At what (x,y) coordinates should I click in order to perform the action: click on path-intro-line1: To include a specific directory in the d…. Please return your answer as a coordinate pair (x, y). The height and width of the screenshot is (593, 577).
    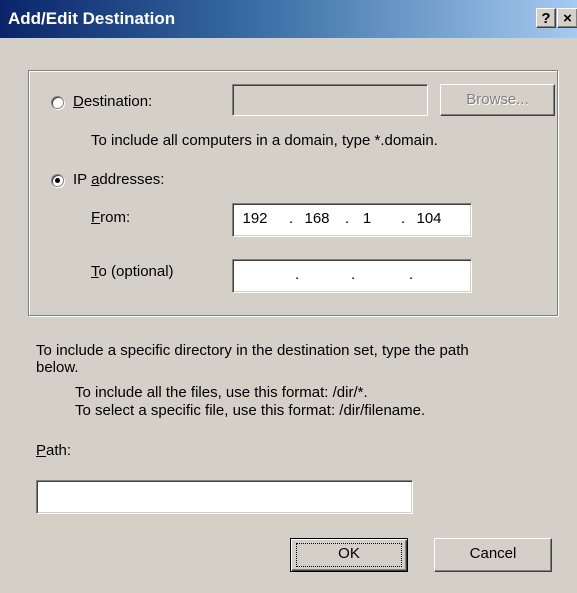
    Looking at the image, I should click on (252, 350).